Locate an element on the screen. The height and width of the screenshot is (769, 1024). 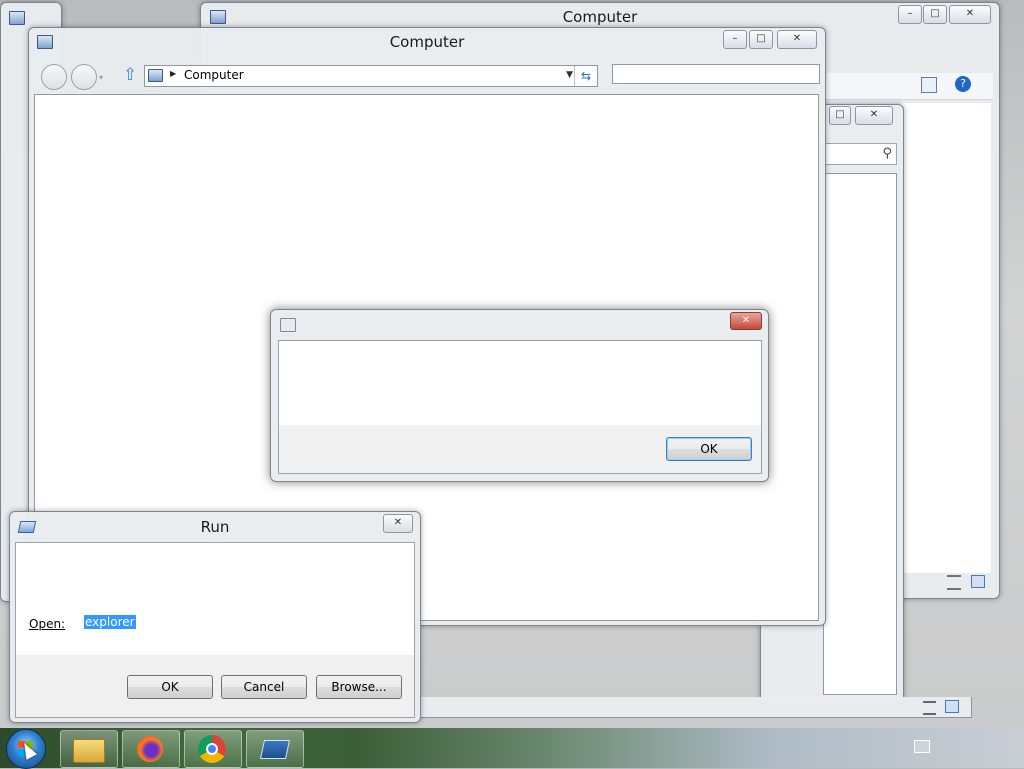
main-window-title: Computer is located at coordinates (427, 42).